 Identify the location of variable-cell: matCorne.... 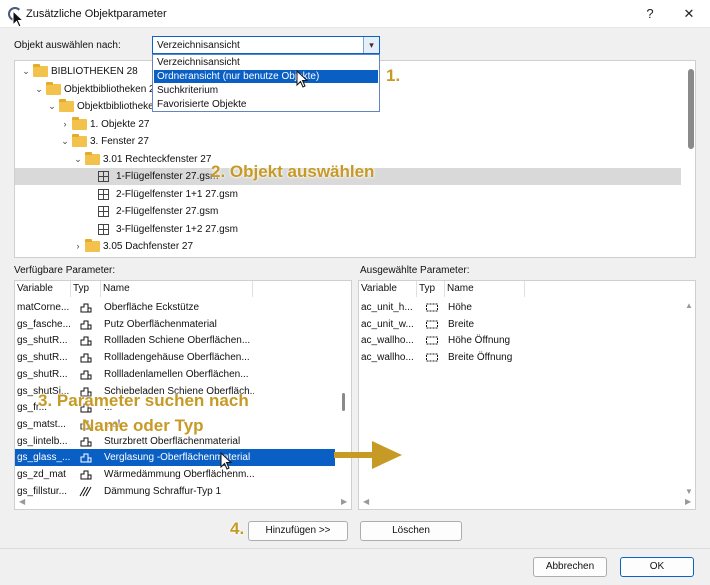
(43, 307).